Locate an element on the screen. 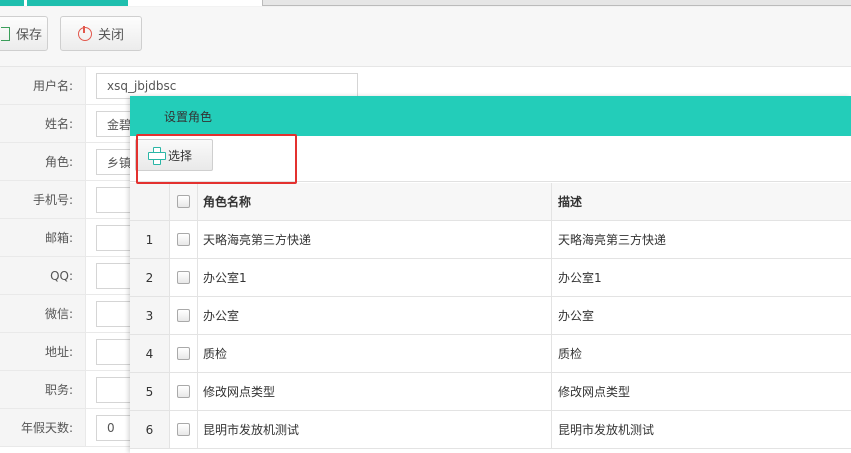 The width and height of the screenshot is (851, 453). description-cell: 修改网点类型 is located at coordinates (594, 392).